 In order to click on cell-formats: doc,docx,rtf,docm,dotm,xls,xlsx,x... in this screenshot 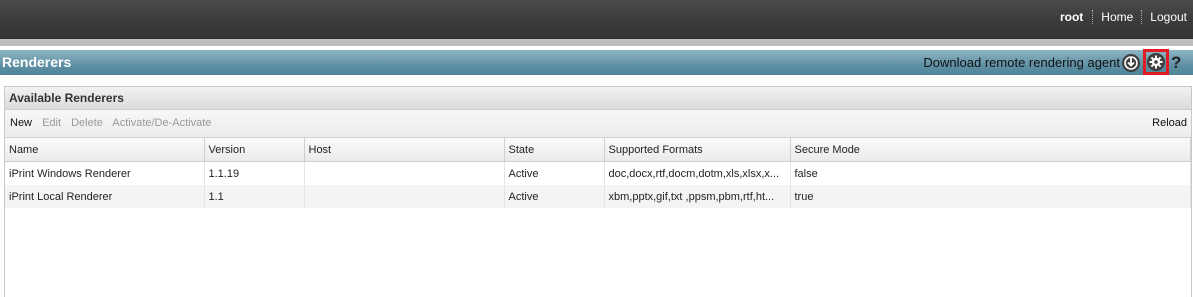, I will do `click(697, 173)`.